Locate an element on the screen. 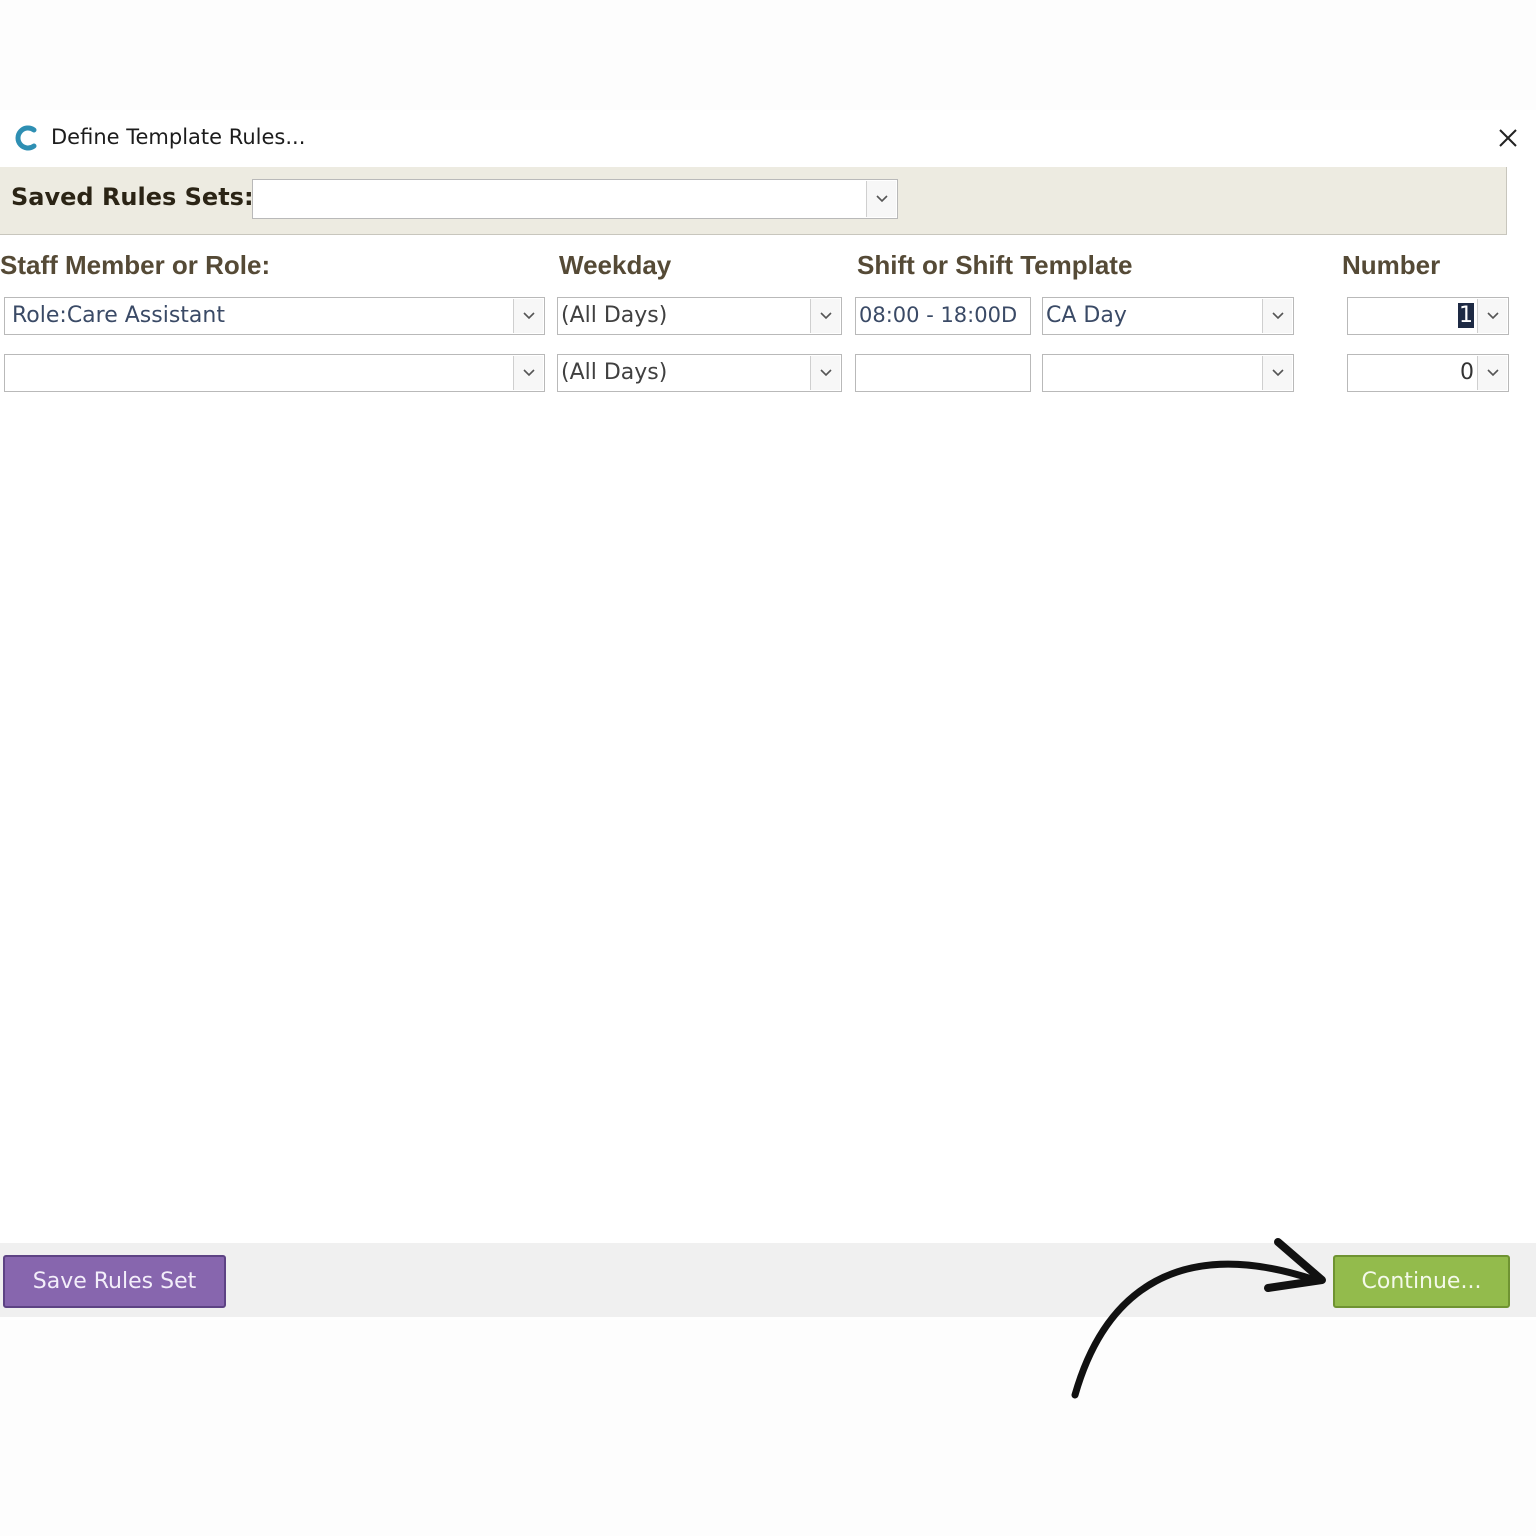 This screenshot has width=1536, height=1536. saved-rules-bar: Saved Rules Sets: is located at coordinates (753, 201).